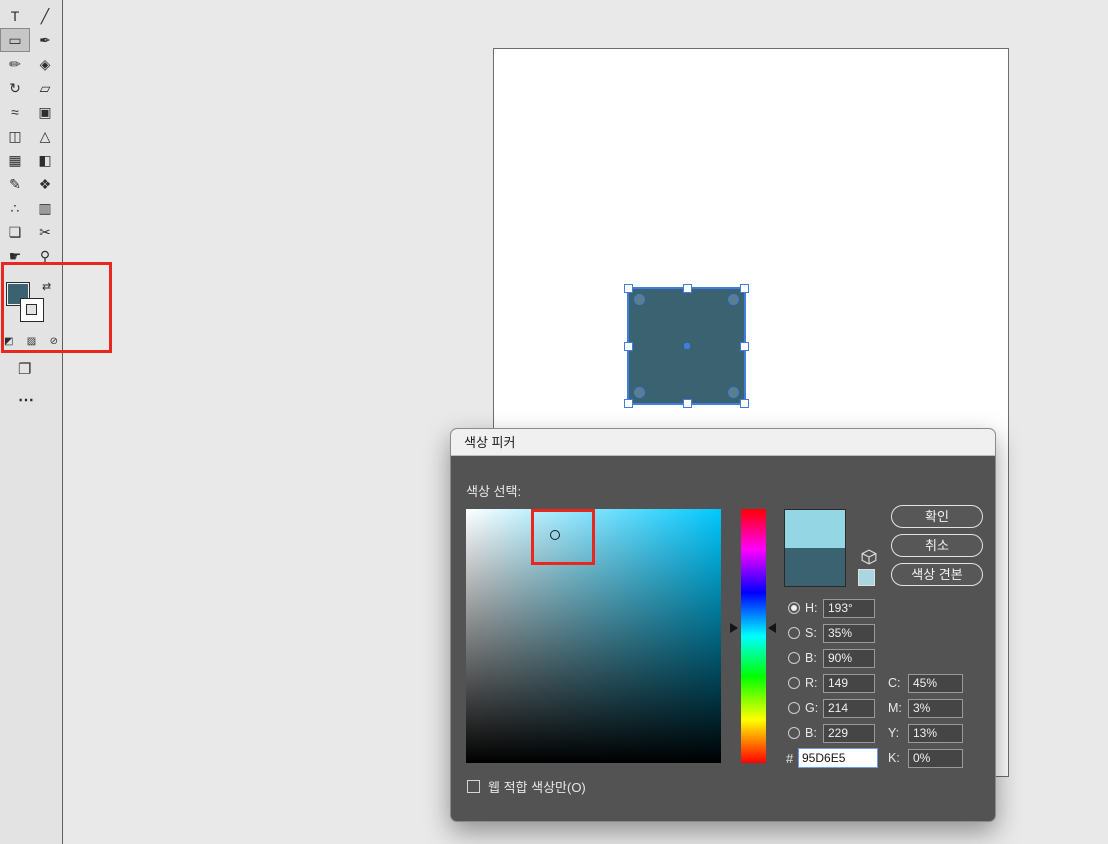  I want to click on b-input, so click(849, 658).